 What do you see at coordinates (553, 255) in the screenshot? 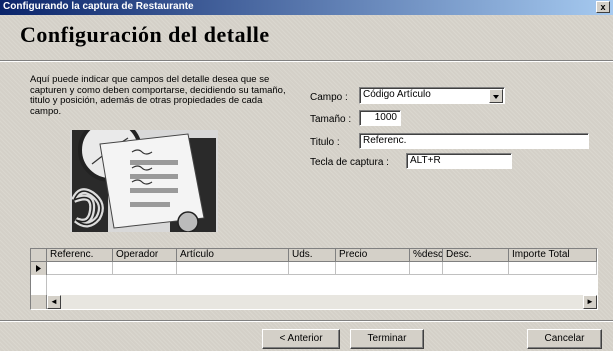
I see `col-importe-total: Importe Total` at bounding box center [553, 255].